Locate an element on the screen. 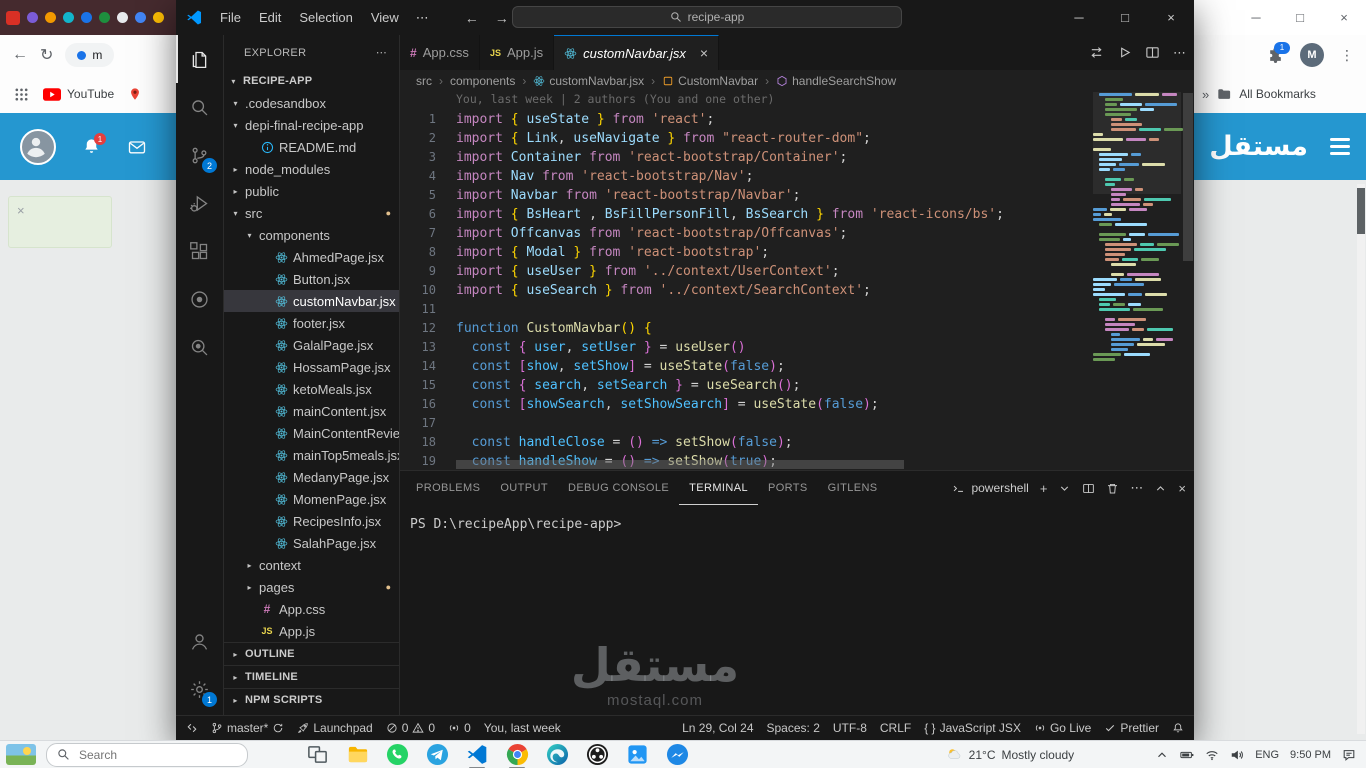  alert-close-icon: × is located at coordinates (21, 210).